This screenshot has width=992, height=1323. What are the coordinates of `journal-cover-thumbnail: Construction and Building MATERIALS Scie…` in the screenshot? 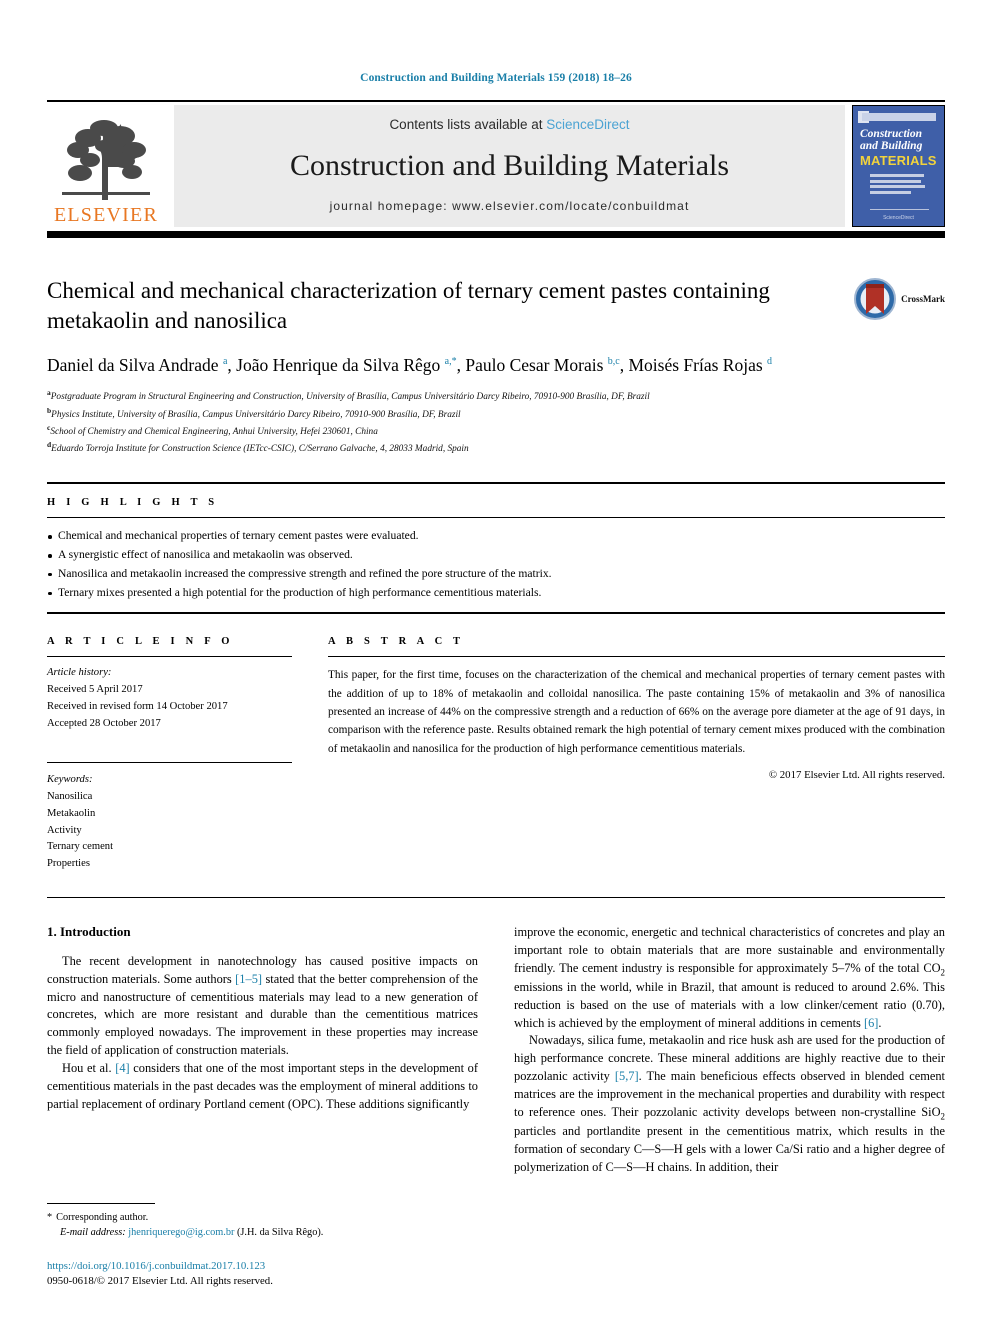 It's located at (898, 166).